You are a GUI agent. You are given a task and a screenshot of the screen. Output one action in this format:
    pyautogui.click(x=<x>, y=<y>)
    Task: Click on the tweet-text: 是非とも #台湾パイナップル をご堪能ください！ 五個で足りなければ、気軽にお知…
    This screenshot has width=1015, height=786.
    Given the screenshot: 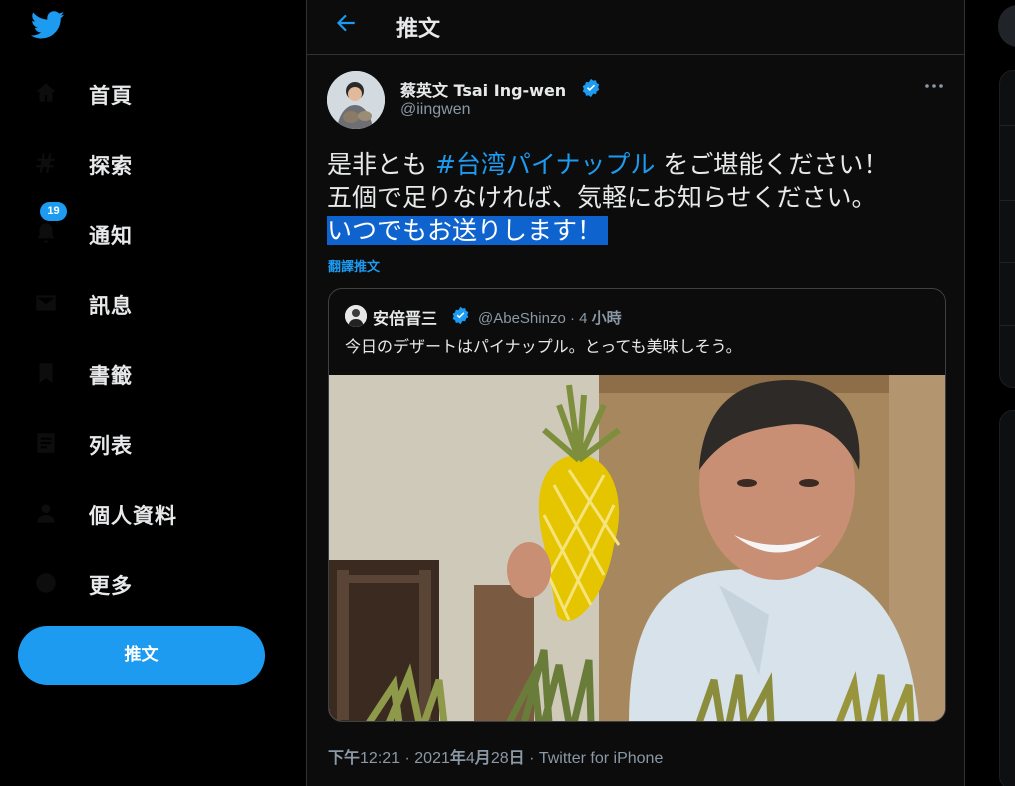 What is the action you would take?
    pyautogui.click(x=637, y=197)
    